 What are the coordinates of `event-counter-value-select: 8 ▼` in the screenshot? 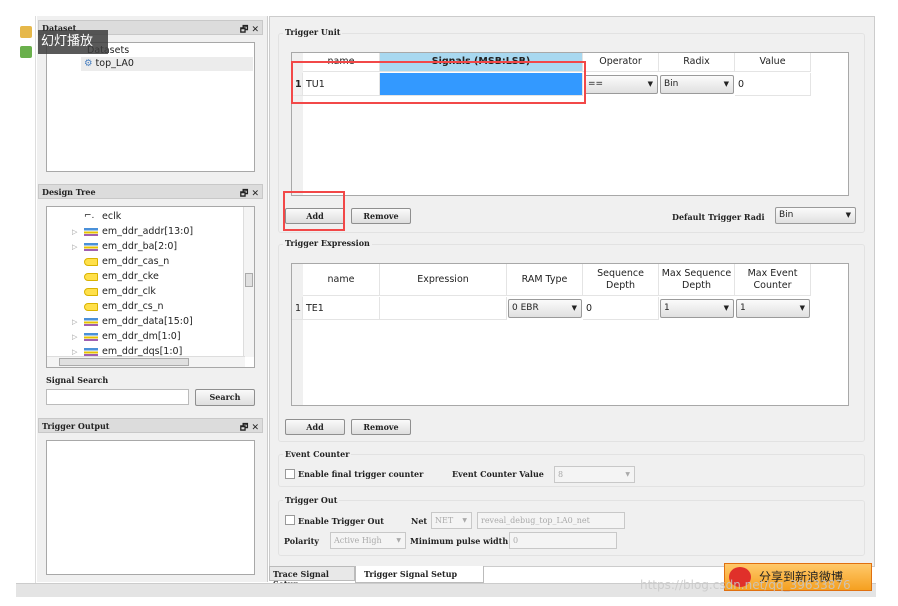 It's located at (594, 474).